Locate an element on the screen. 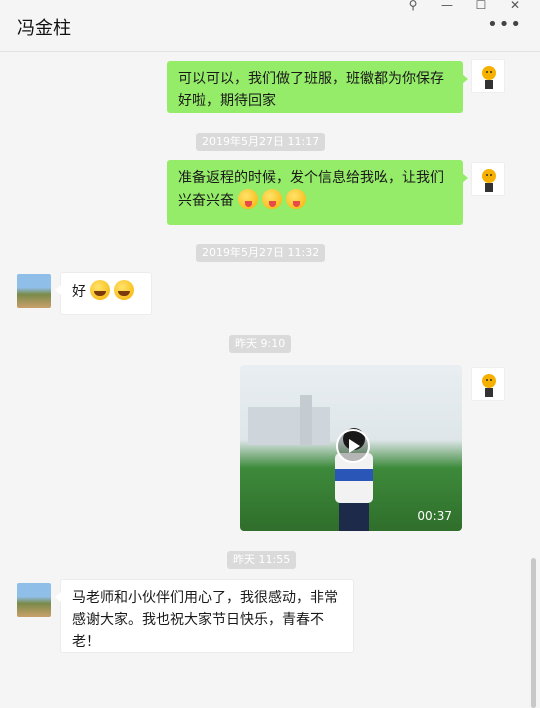 This screenshot has height=708, width=540. maximize-icon: ☐ is located at coordinates (481, 7).